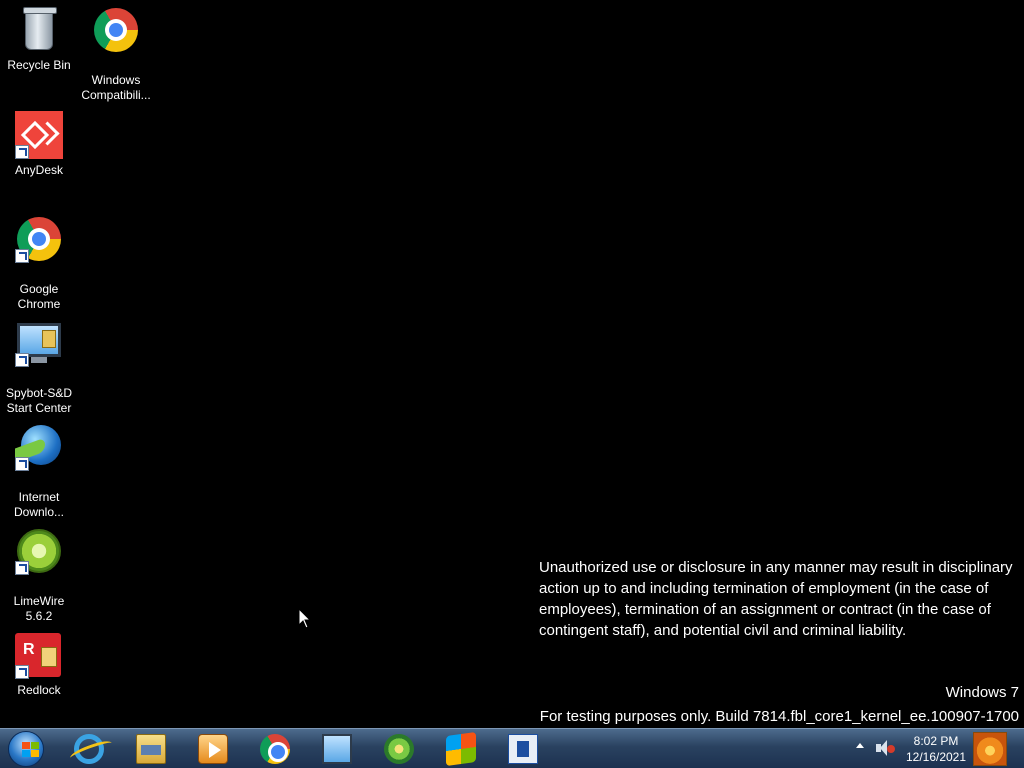  I want to click on desktop-icon-label: AnyDesk, so click(39, 170).